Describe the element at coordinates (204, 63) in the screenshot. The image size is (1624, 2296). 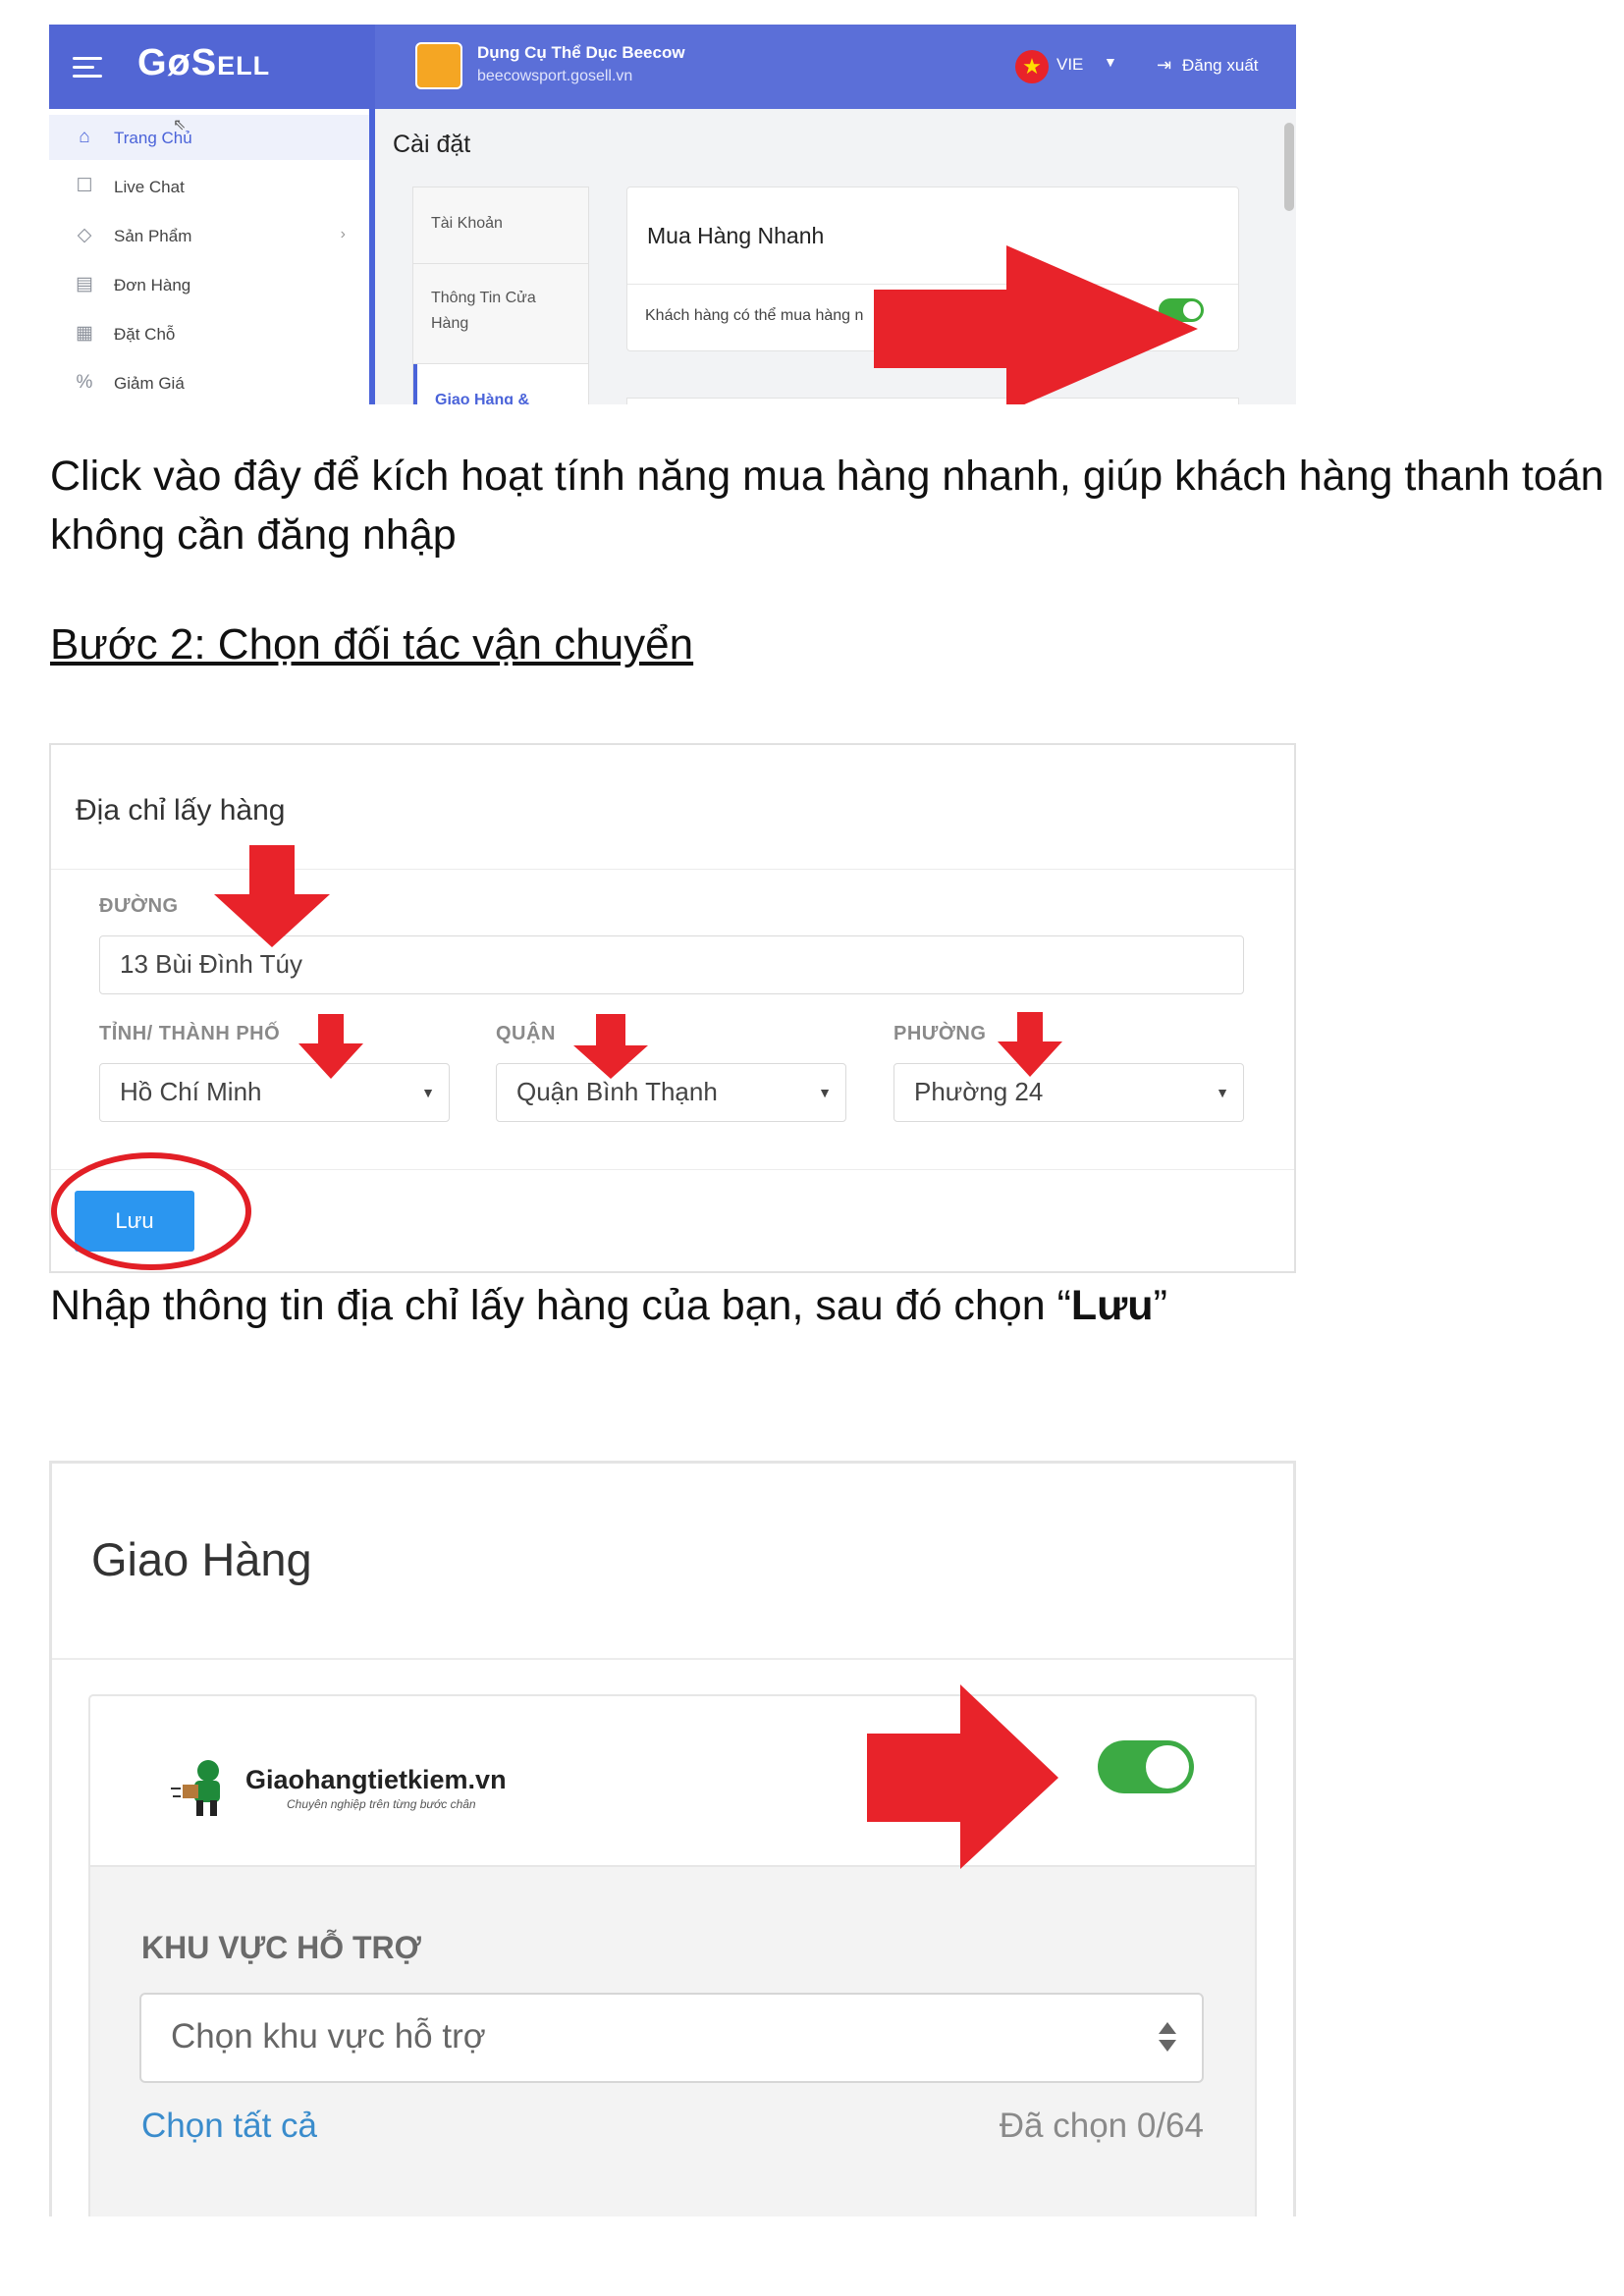
I see `gosell-logo: GøSELL` at that location.